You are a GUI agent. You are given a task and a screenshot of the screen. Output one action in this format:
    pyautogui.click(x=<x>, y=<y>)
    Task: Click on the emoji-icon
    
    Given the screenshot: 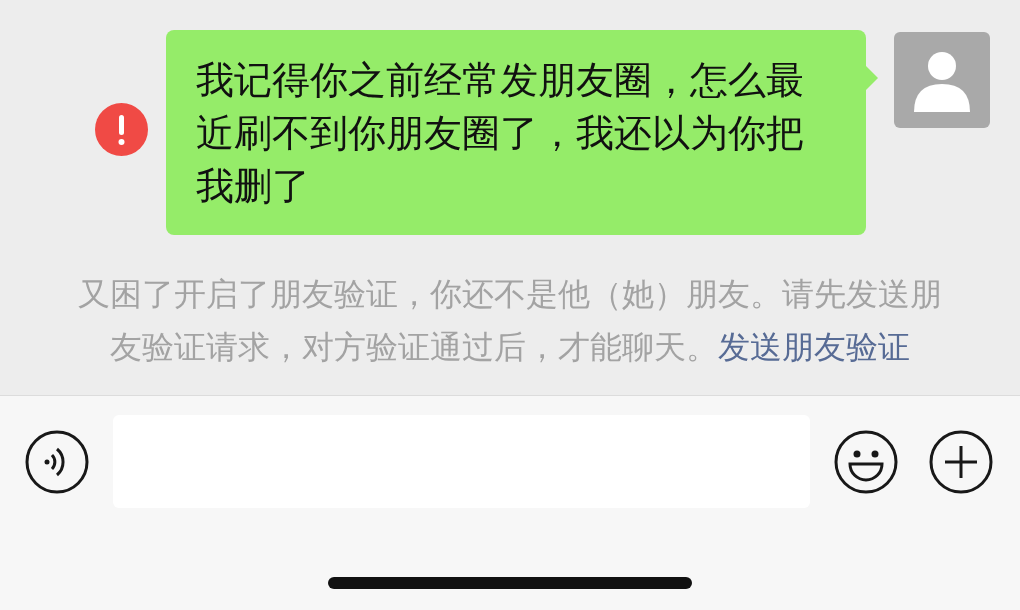 What is the action you would take?
    pyautogui.click(x=866, y=461)
    